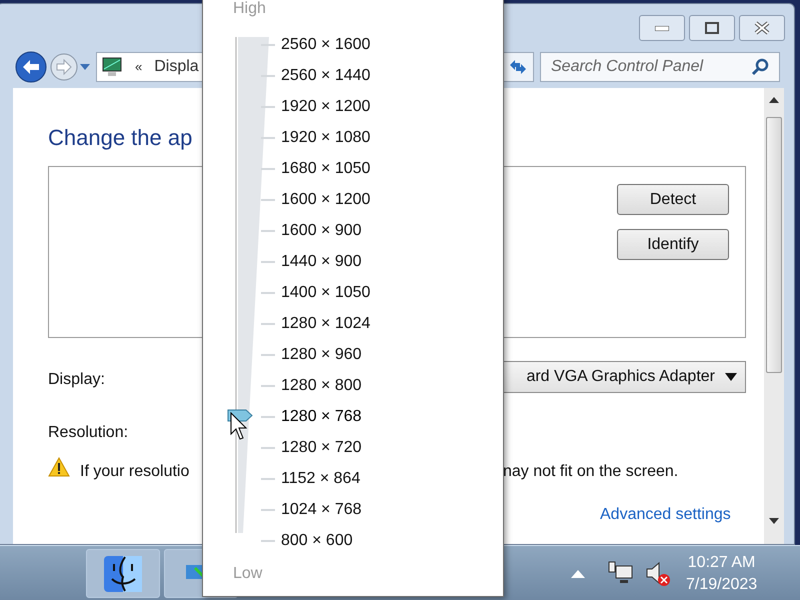 The height and width of the screenshot is (600, 800). I want to click on resolution-option: 1600 × 1200, so click(325, 200).